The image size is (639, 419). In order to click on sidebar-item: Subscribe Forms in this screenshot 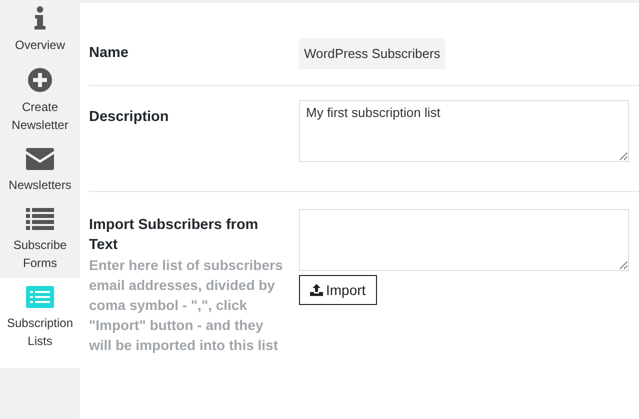, I will do `click(40, 239)`.